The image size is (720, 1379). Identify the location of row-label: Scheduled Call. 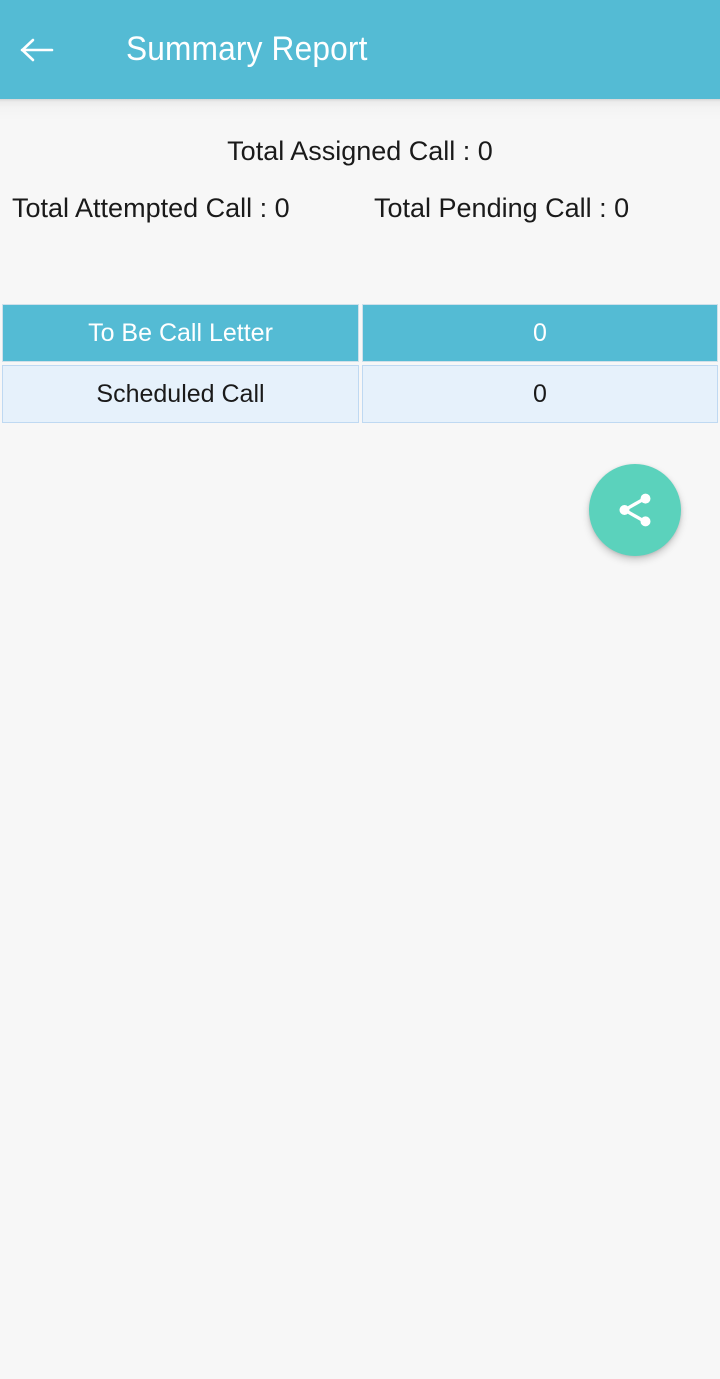
(180, 394).